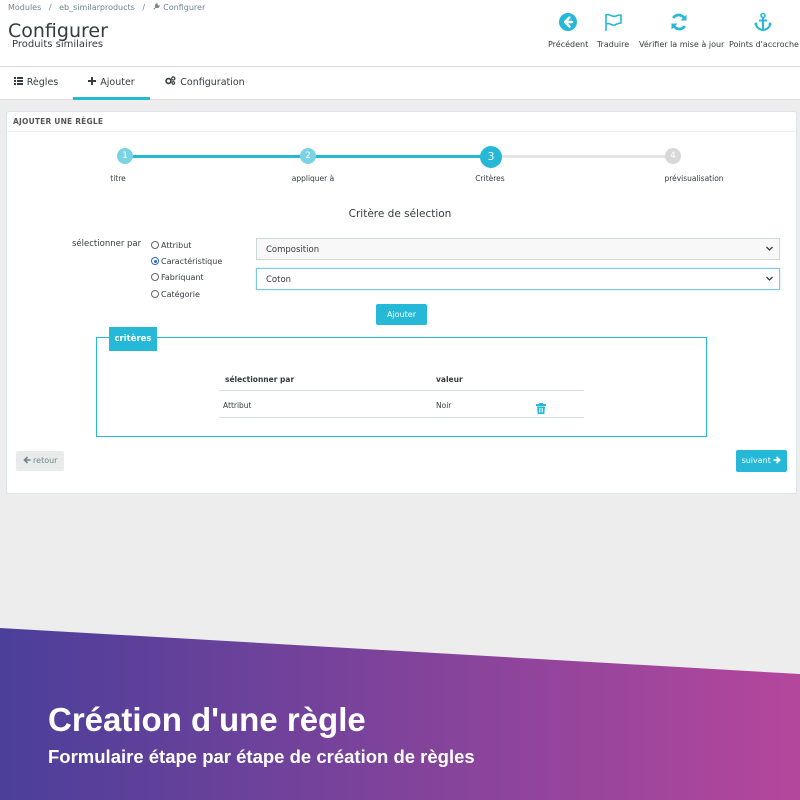 The width and height of the screenshot is (800, 800). What do you see at coordinates (777, 460) in the screenshot?
I see `arrow-right-icon` at bounding box center [777, 460].